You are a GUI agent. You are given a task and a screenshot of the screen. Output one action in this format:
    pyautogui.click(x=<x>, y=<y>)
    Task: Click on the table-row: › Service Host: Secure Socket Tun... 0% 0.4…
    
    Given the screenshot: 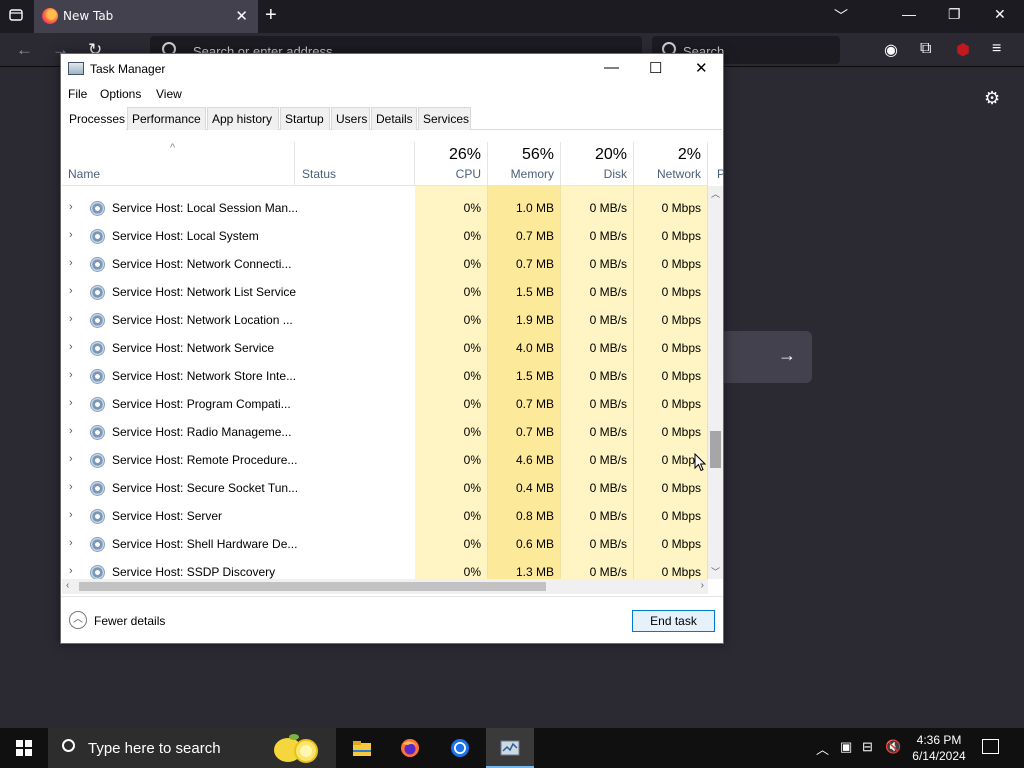 What is the action you would take?
    pyautogui.click(x=385, y=488)
    